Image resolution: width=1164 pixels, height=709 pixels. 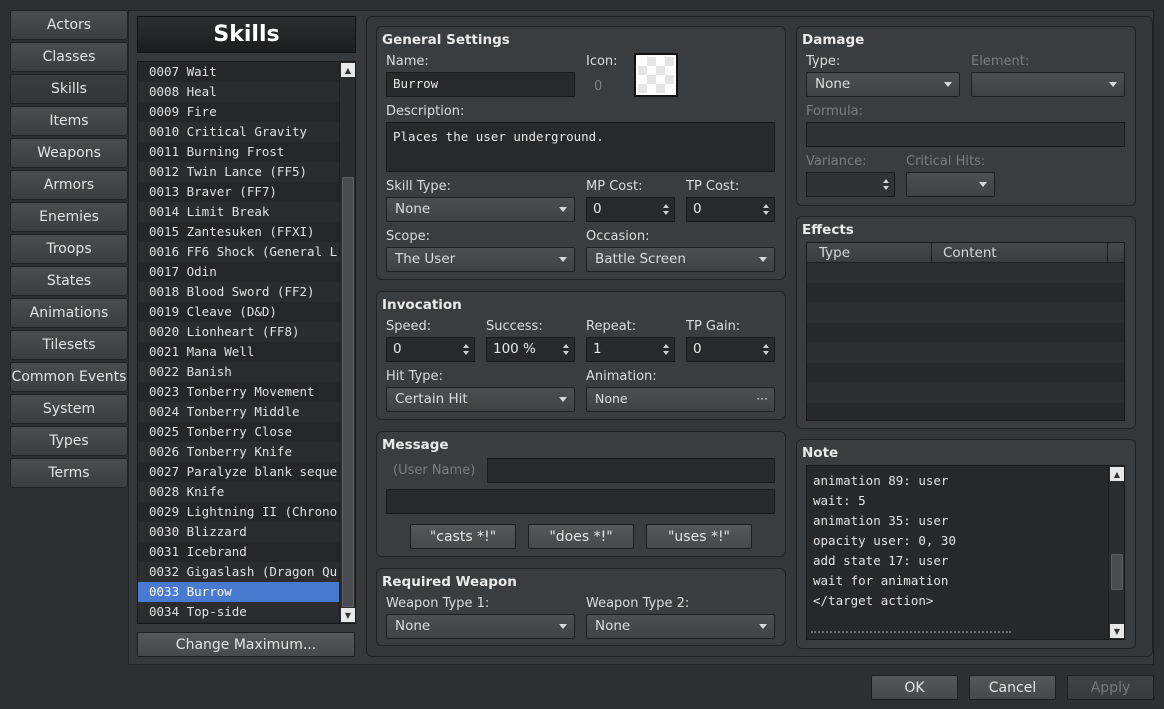 What do you see at coordinates (239, 252) in the screenshot?
I see `list-item: 0016 FF6 Shock (General L···` at bounding box center [239, 252].